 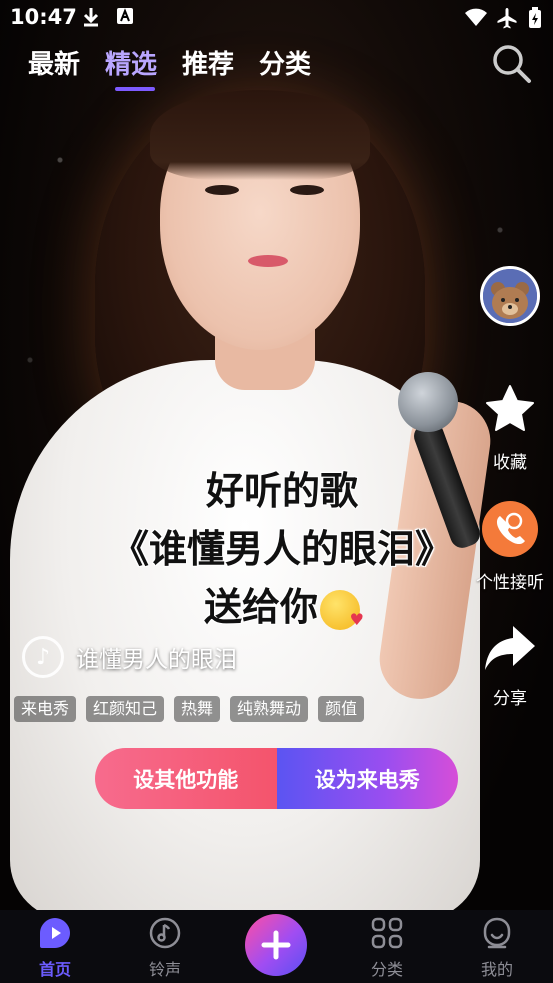 I want to click on nav-categories: 分类, so click(x=387, y=948).